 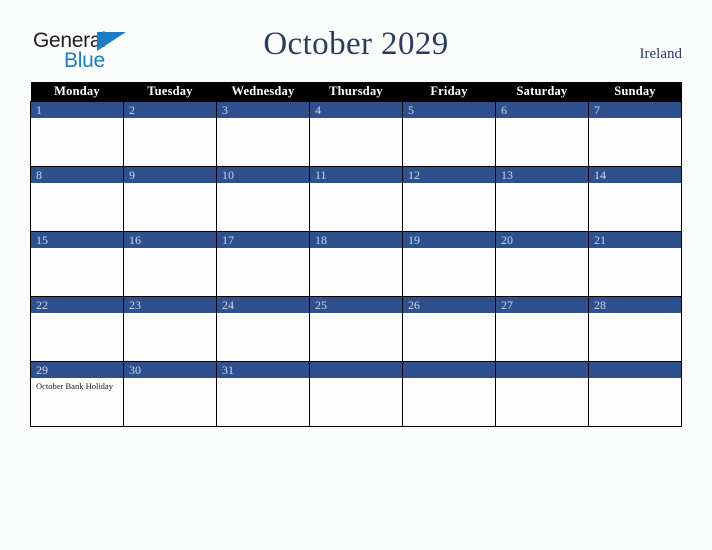 I want to click on calendar-day-cell: 31, so click(x=263, y=394).